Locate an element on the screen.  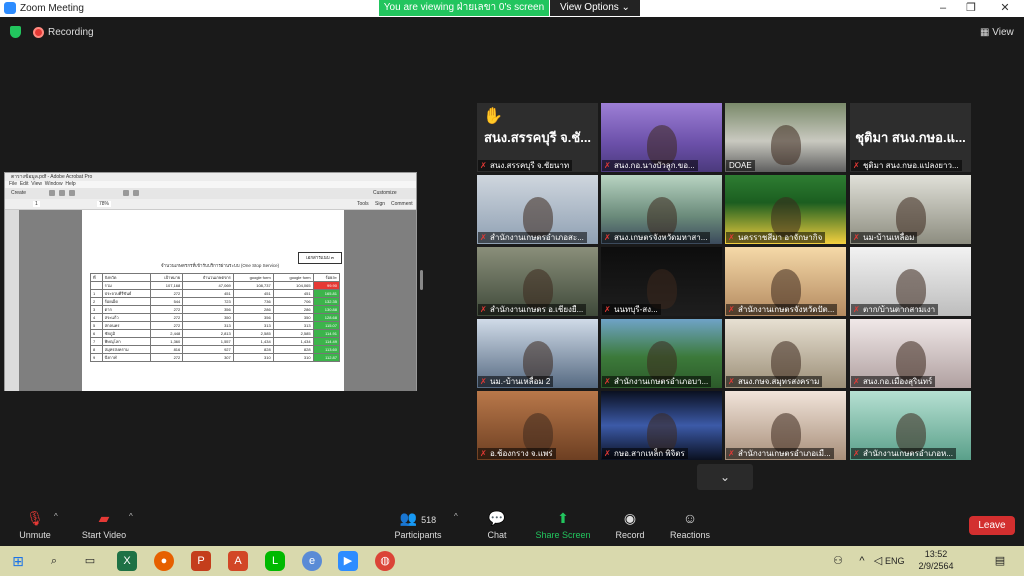
people-icon: ⚇ is located at coordinates (838, 561).